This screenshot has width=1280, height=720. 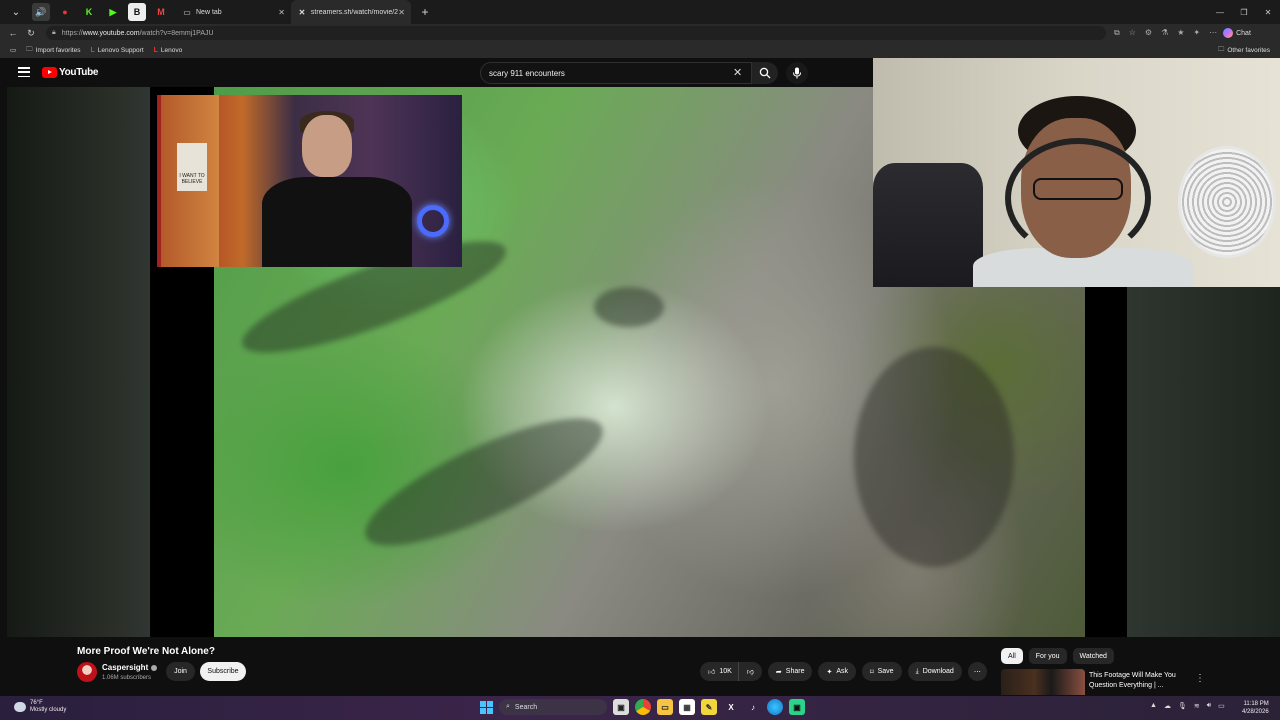 I want to click on site-info-icon: 🔒︎, so click(x=54, y=33).